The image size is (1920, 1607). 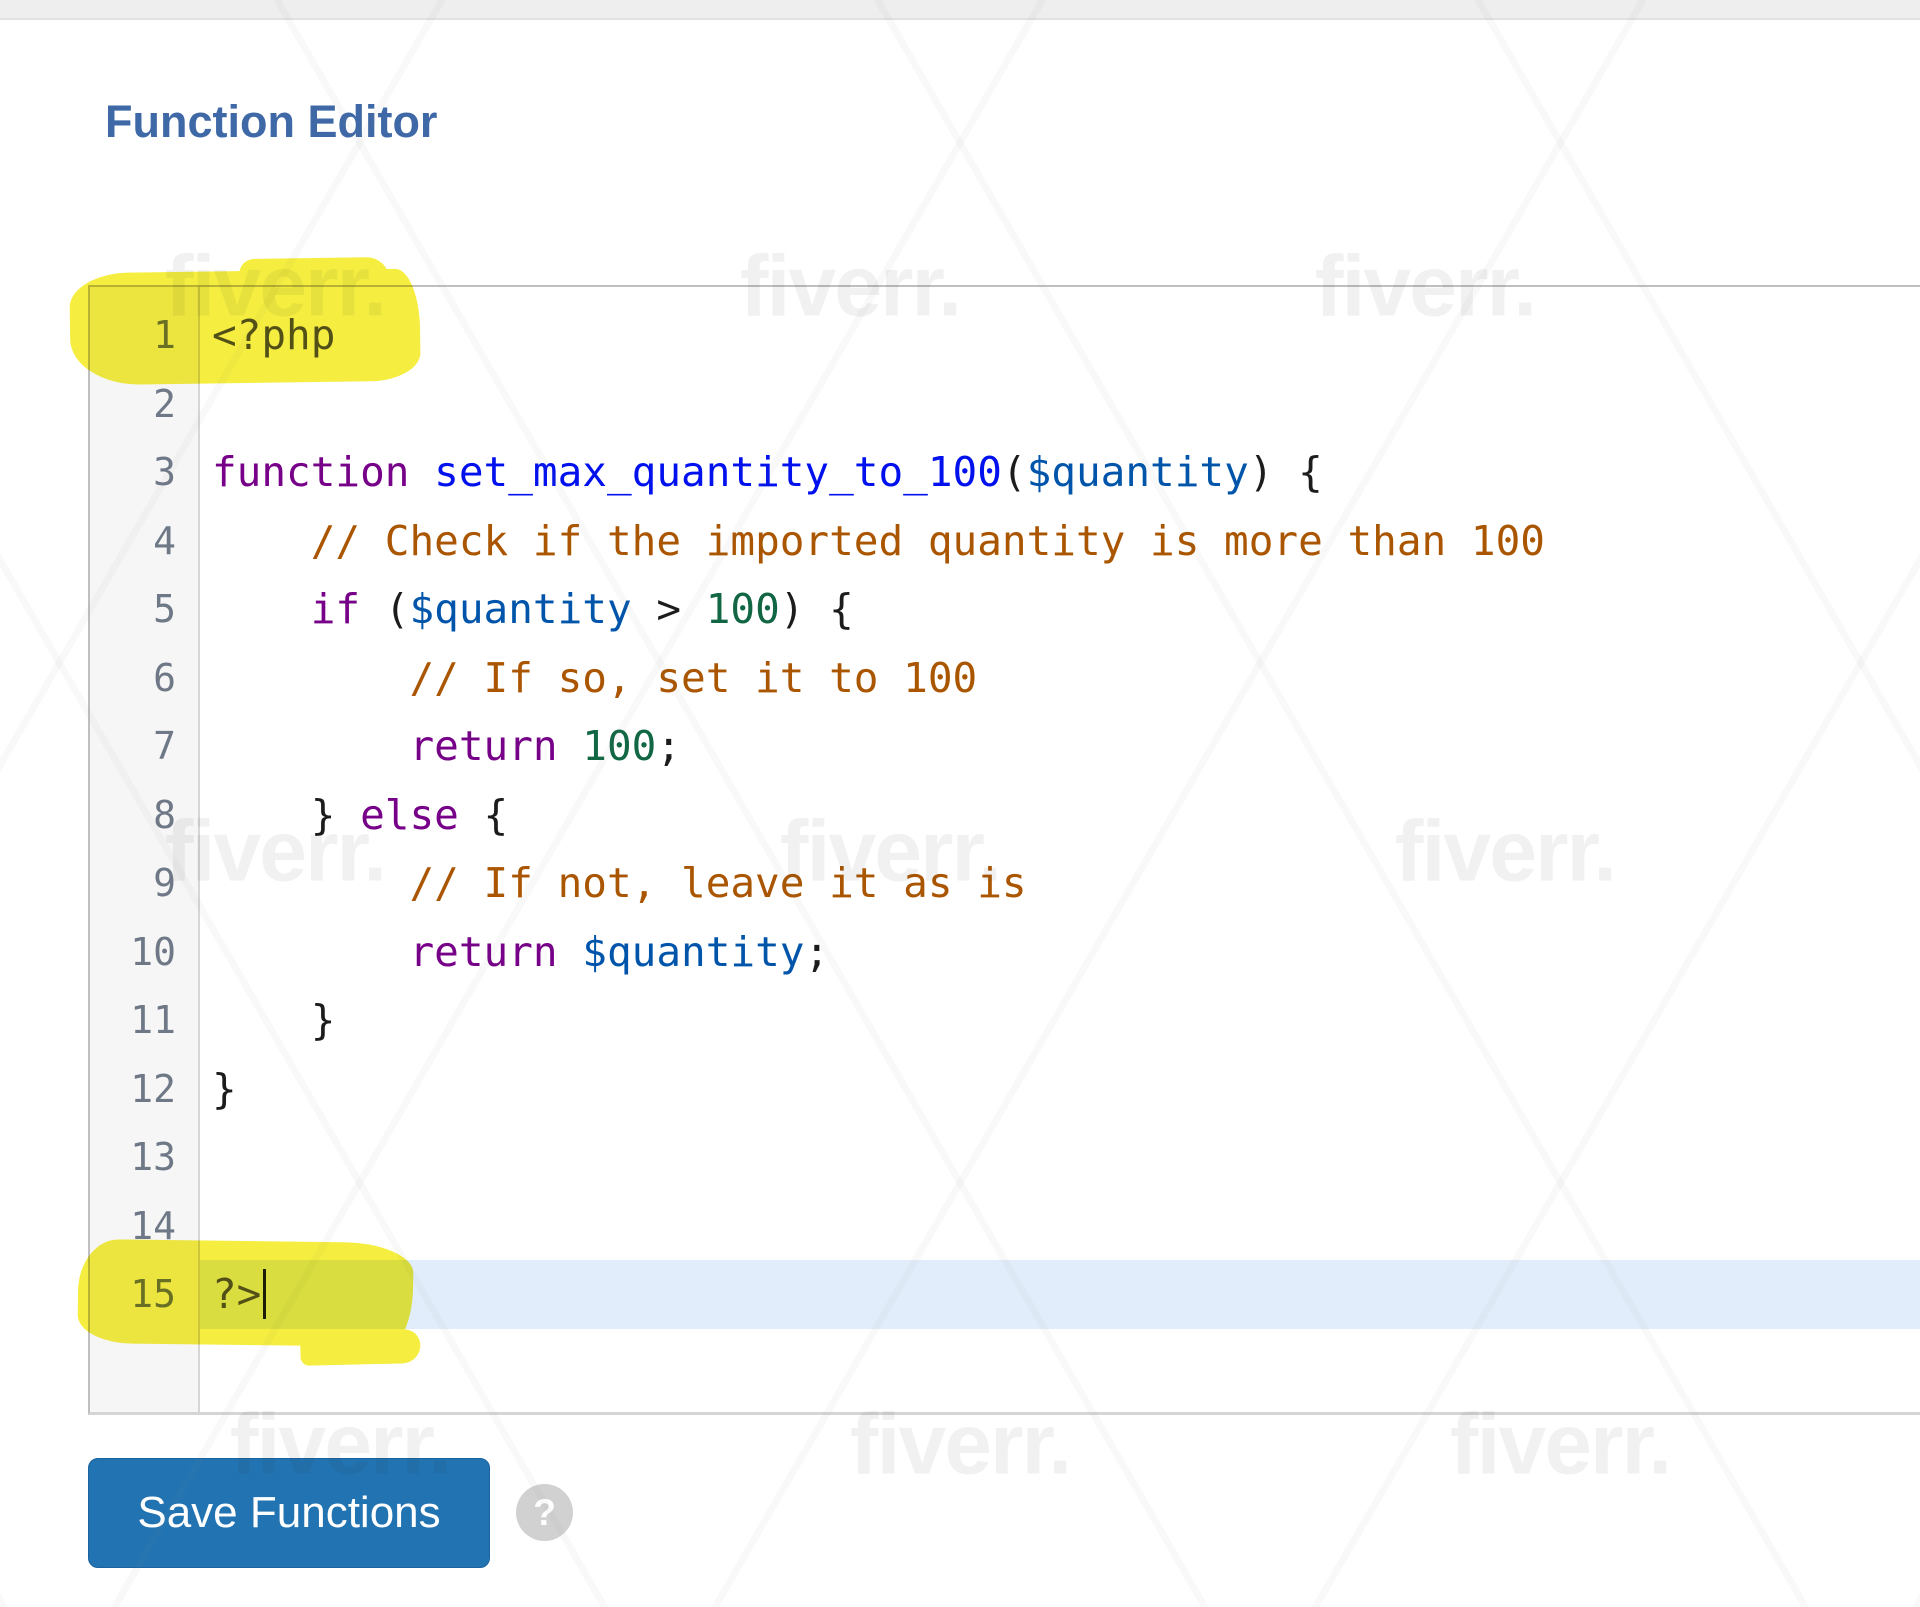 I want to click on line-number: 8, so click(x=164, y=814).